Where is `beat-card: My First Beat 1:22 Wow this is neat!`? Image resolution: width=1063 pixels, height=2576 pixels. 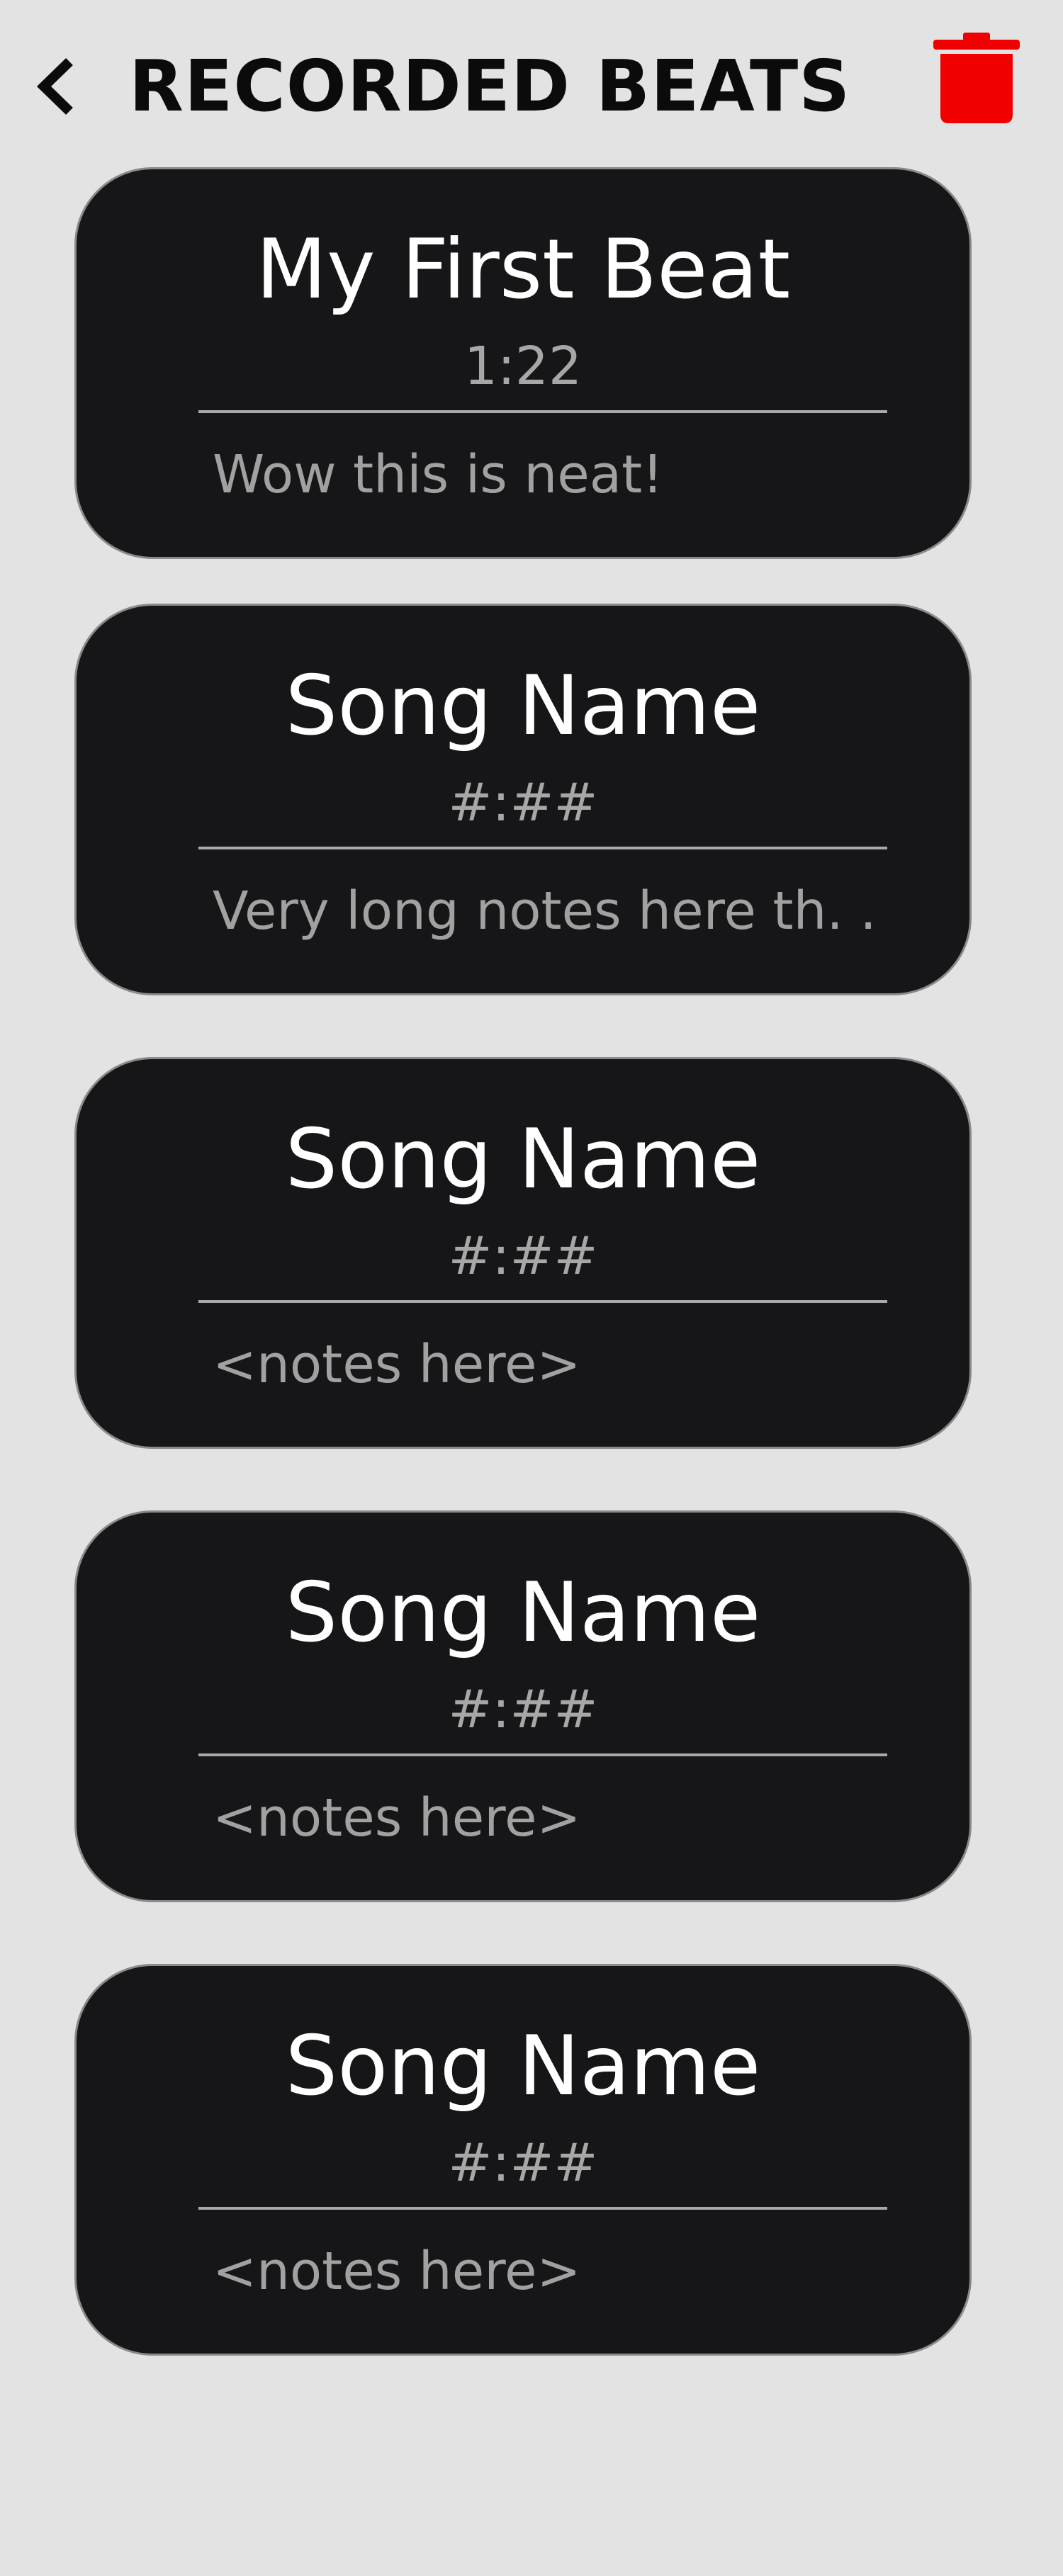 beat-card: My First Beat 1:22 Wow this is neat! is located at coordinates (523, 363).